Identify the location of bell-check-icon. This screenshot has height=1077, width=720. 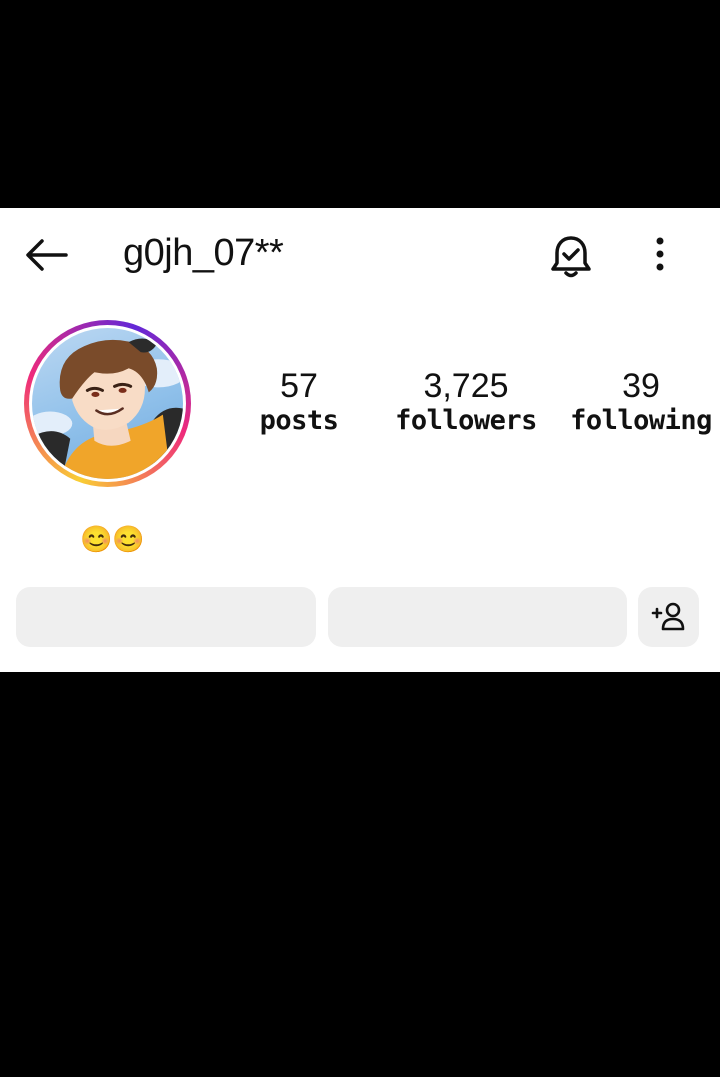
(571, 257).